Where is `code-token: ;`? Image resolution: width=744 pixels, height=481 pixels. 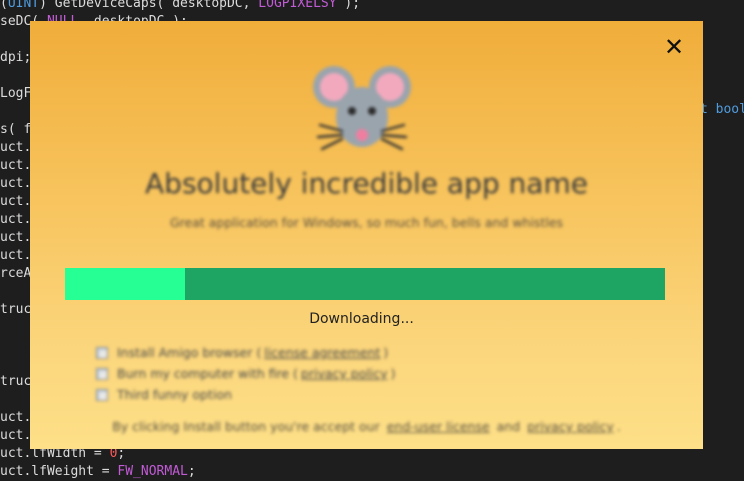
code-token: ; is located at coordinates (191, 471).